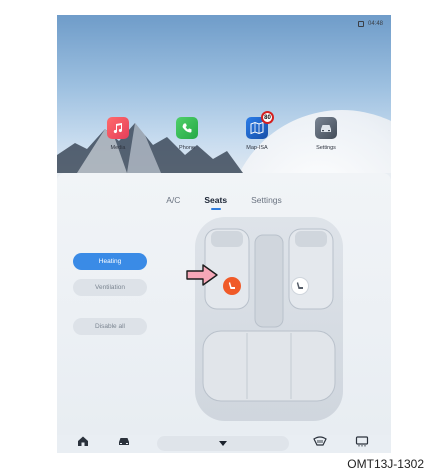 This screenshot has width=428, height=473. Describe the element at coordinates (326, 128) in the screenshot. I see `car-settings-icon` at that location.